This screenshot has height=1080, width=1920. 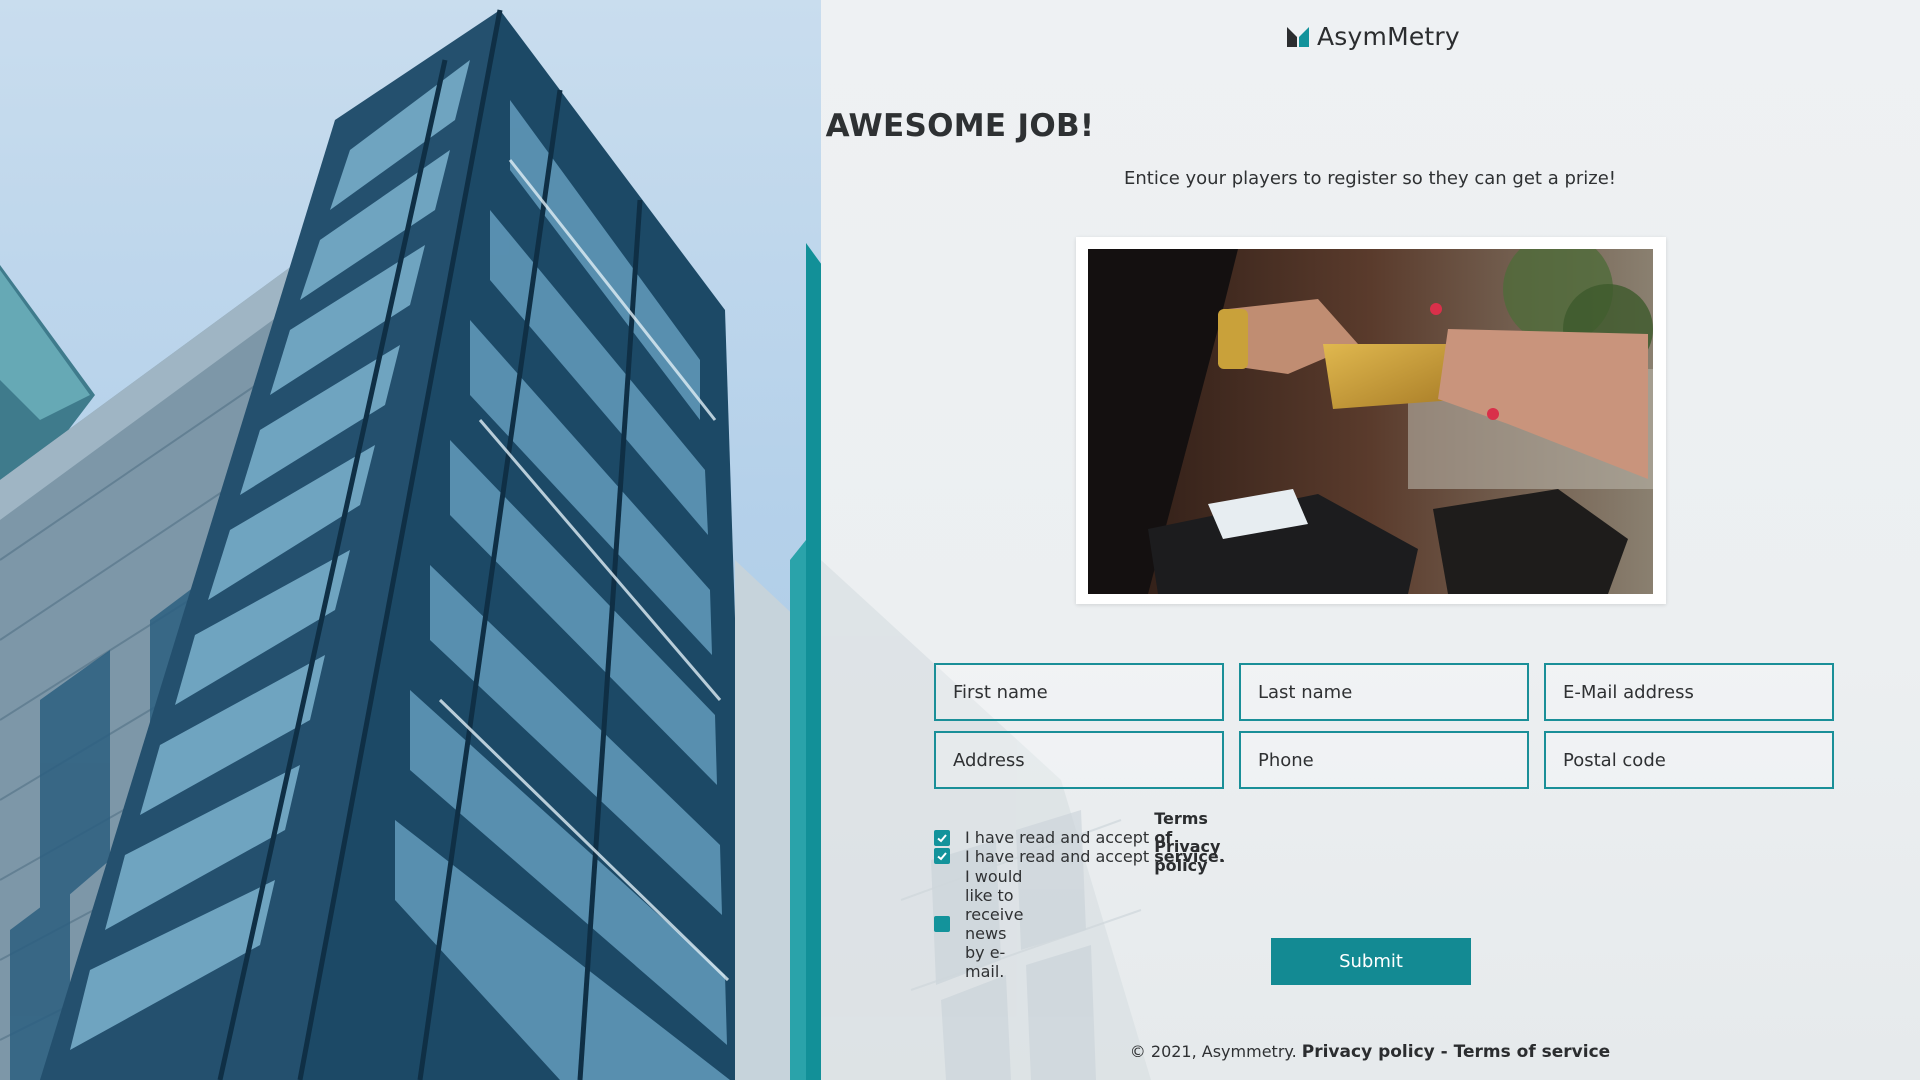 I want to click on footer-privacy-link: Privacy policy, so click(x=1368, y=1052).